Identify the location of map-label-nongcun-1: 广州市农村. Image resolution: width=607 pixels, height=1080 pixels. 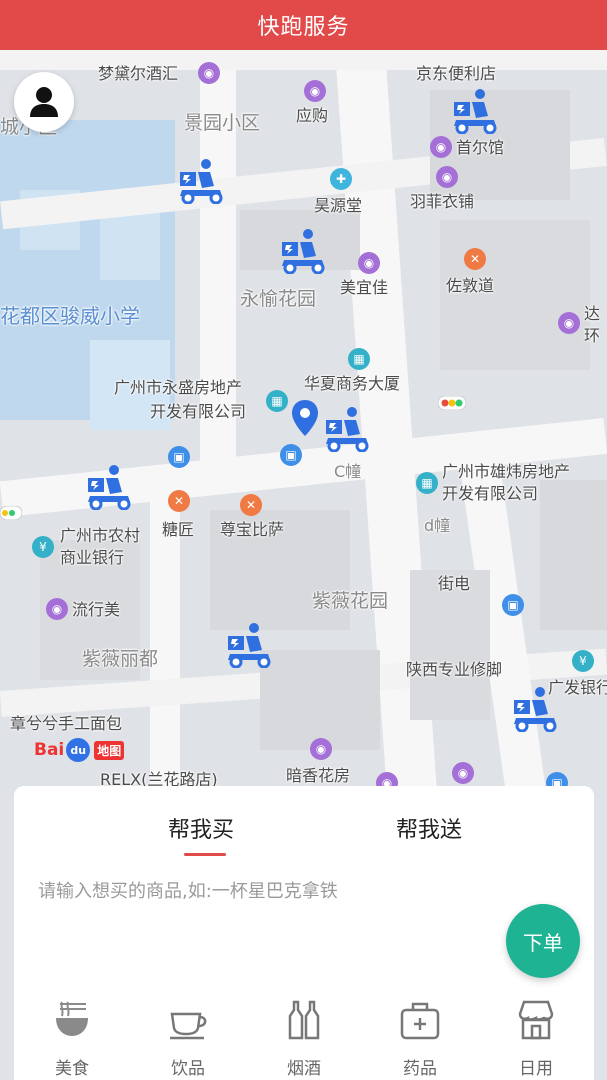
(100, 535).